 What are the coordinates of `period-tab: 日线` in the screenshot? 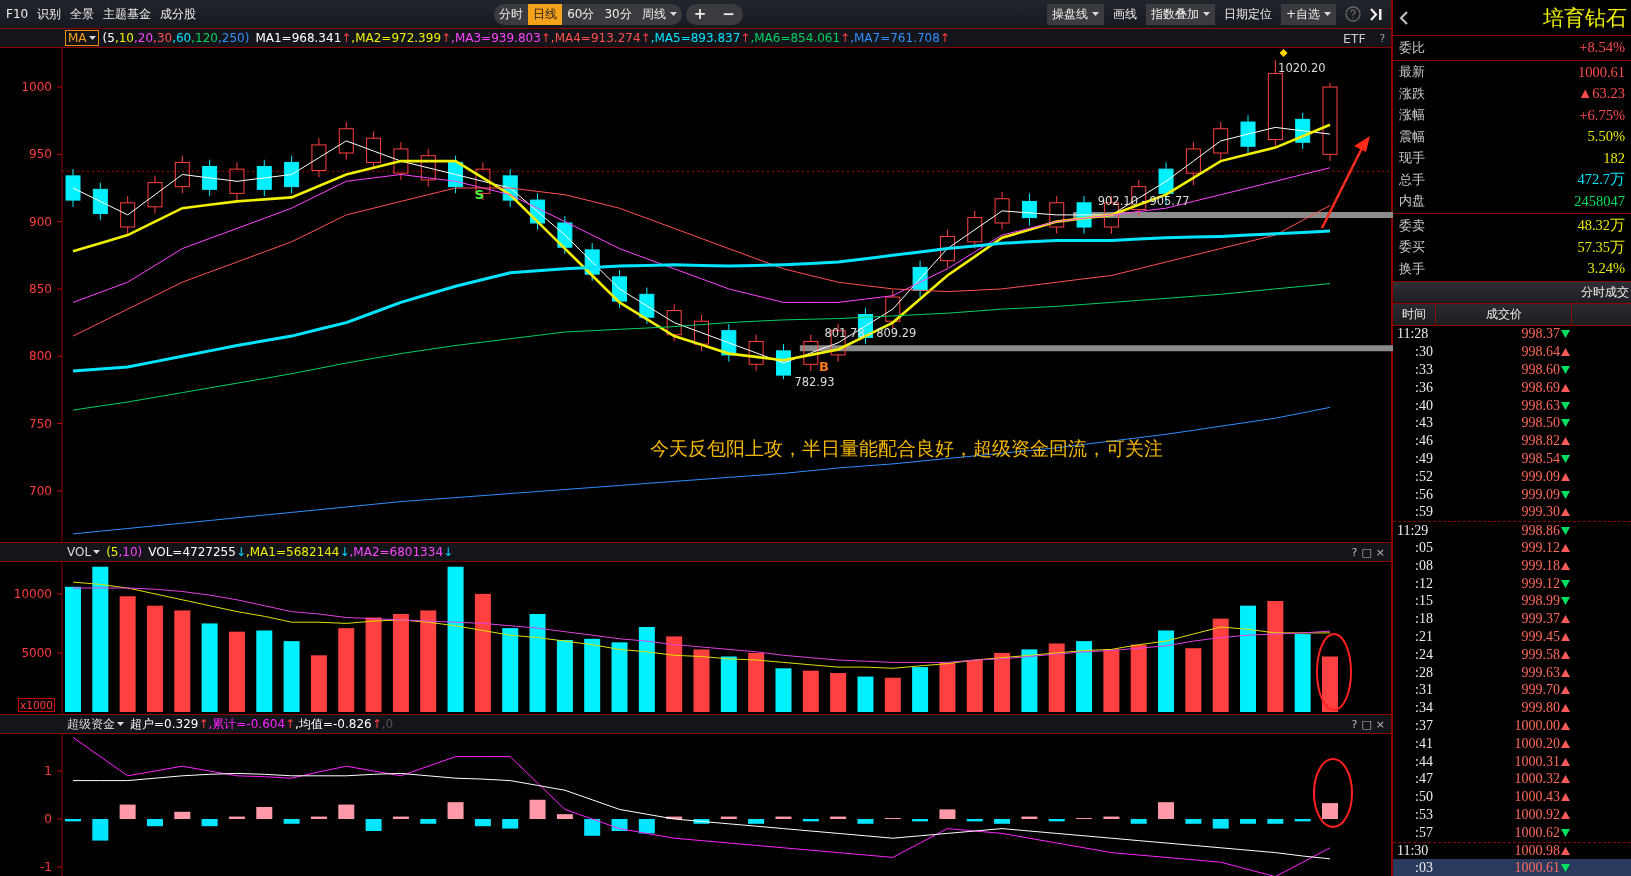 It's located at (545, 14).